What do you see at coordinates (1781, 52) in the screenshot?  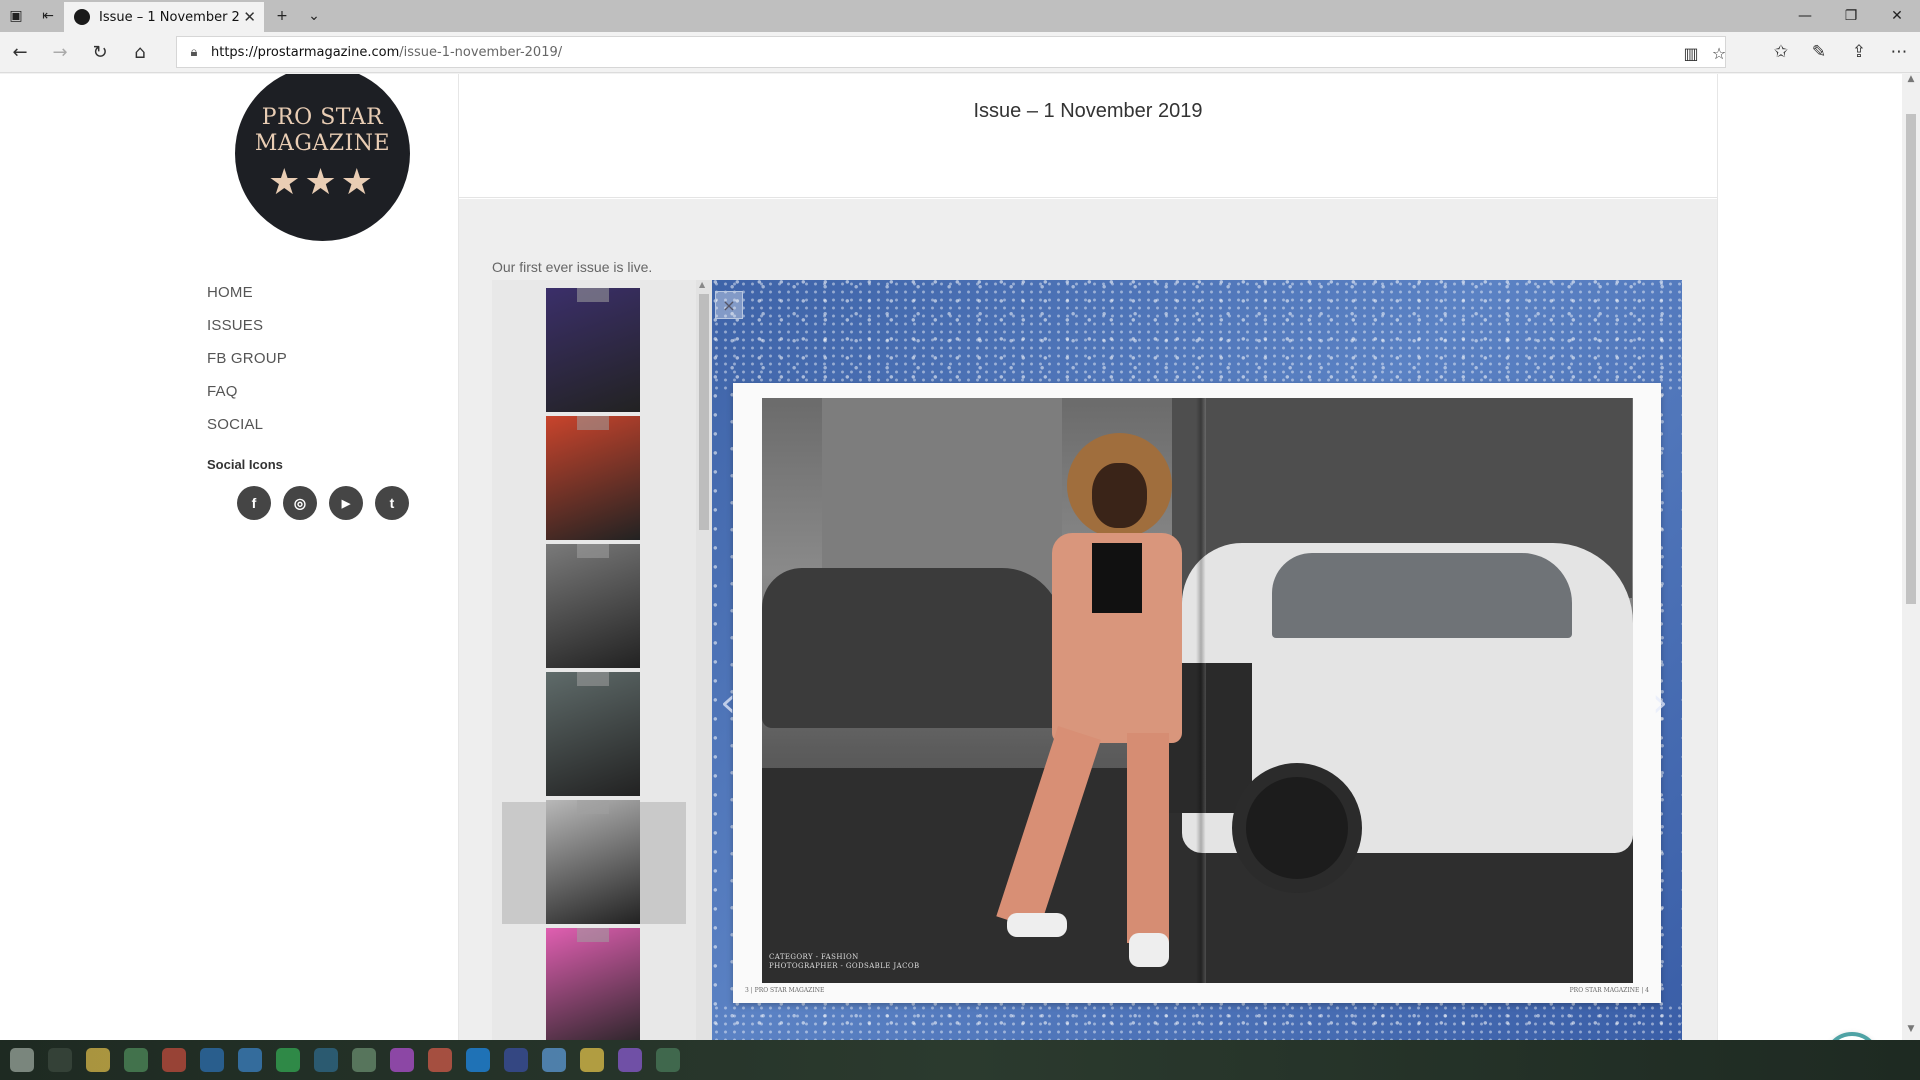 I see `favorites-list-icon: ✩` at bounding box center [1781, 52].